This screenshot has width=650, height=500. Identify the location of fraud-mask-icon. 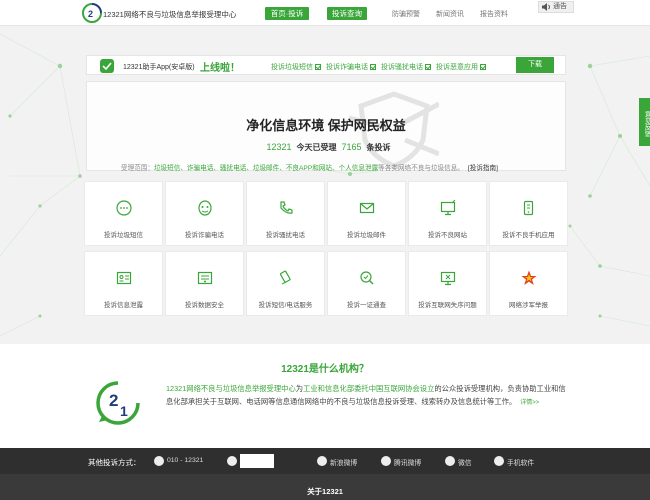
(205, 208).